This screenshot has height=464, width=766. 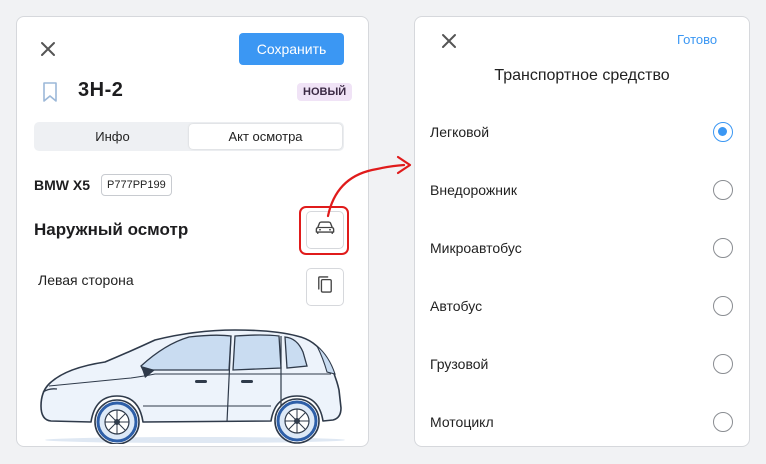 What do you see at coordinates (86, 280) in the screenshot?
I see `side-label: Левая сторона` at bounding box center [86, 280].